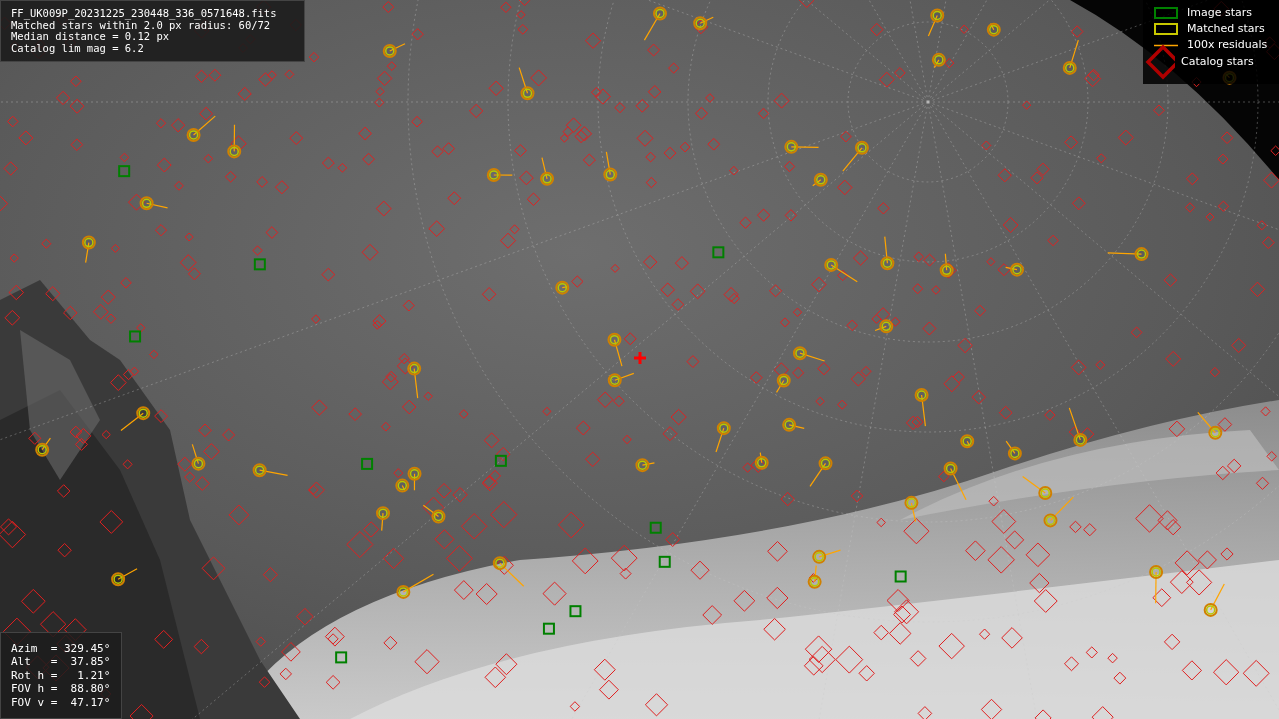 The width and height of the screenshot is (1279, 719). Describe the element at coordinates (1226, 28) in the screenshot. I see `legend-label: Matched stars` at that location.